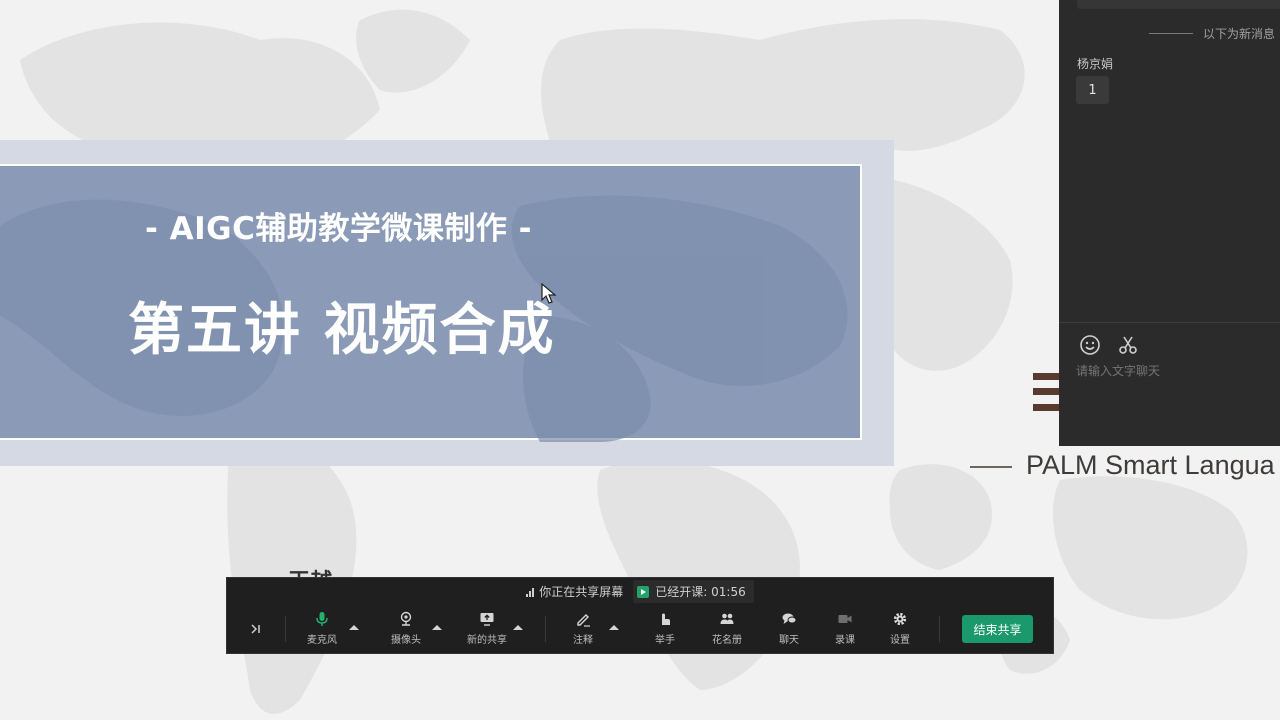 The height and width of the screenshot is (720, 1280). Describe the element at coordinates (1092, 90) in the screenshot. I see `chat-message-bubble: 1` at that location.